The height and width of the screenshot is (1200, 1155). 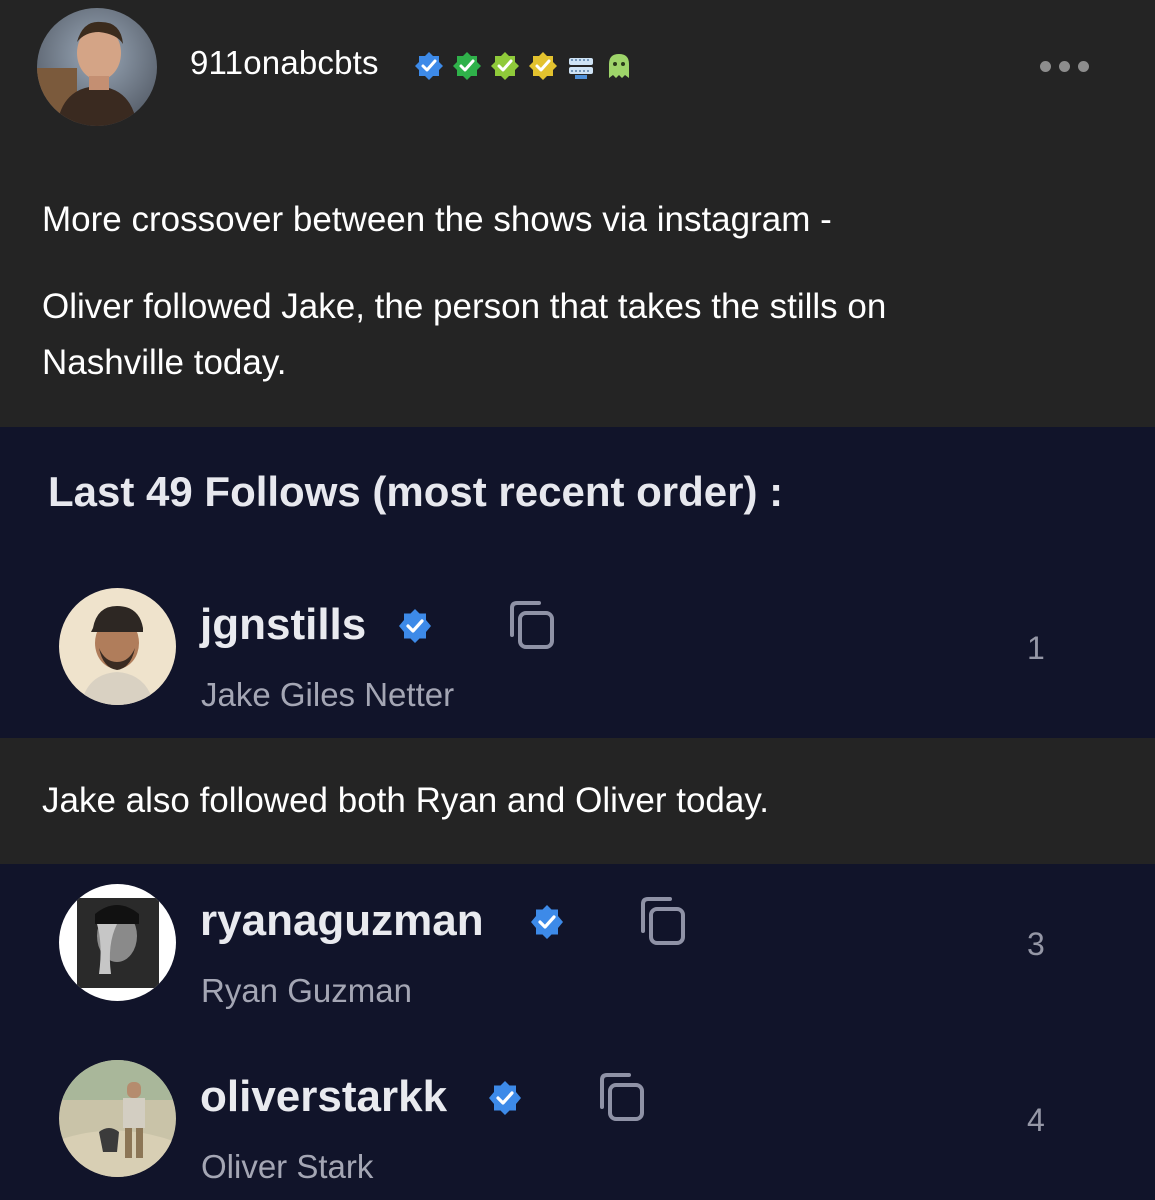 What do you see at coordinates (577, 651) in the screenshot?
I see `follow-row: jgnstills Jake Giles Netter 1` at bounding box center [577, 651].